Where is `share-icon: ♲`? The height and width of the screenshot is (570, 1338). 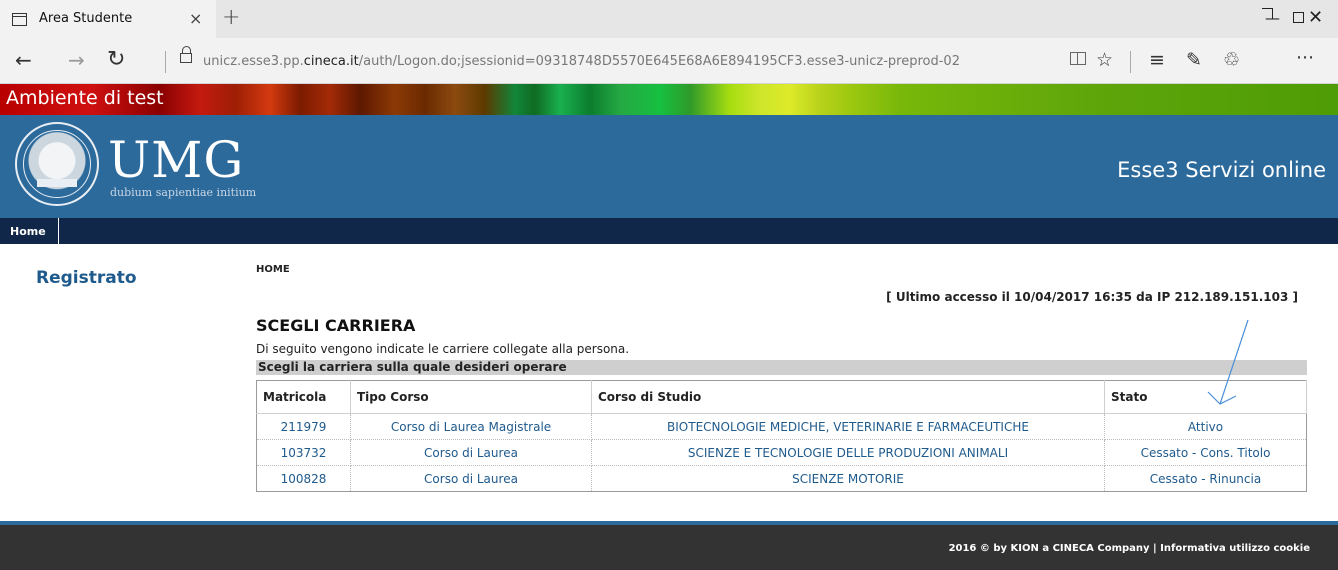 share-icon: ♲ is located at coordinates (1231, 60).